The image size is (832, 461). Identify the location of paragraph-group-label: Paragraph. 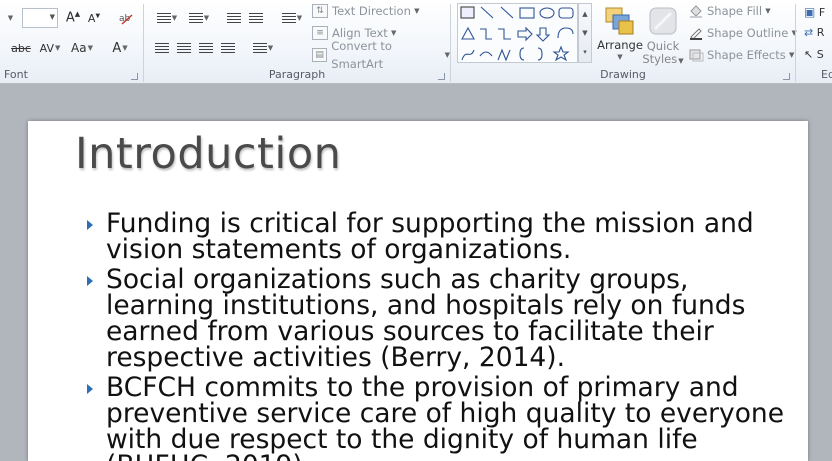
(297, 74).